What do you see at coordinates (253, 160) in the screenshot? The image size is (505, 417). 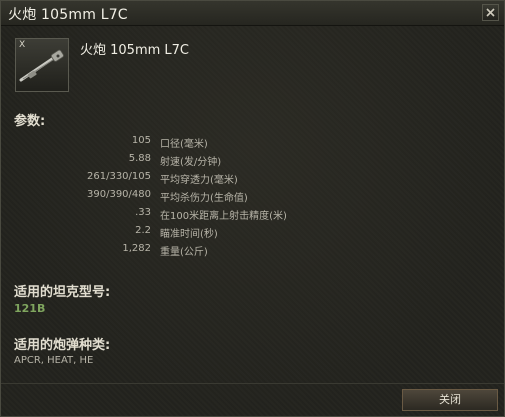 I see `param-row: 5.88 射速(发/分钟)` at bounding box center [253, 160].